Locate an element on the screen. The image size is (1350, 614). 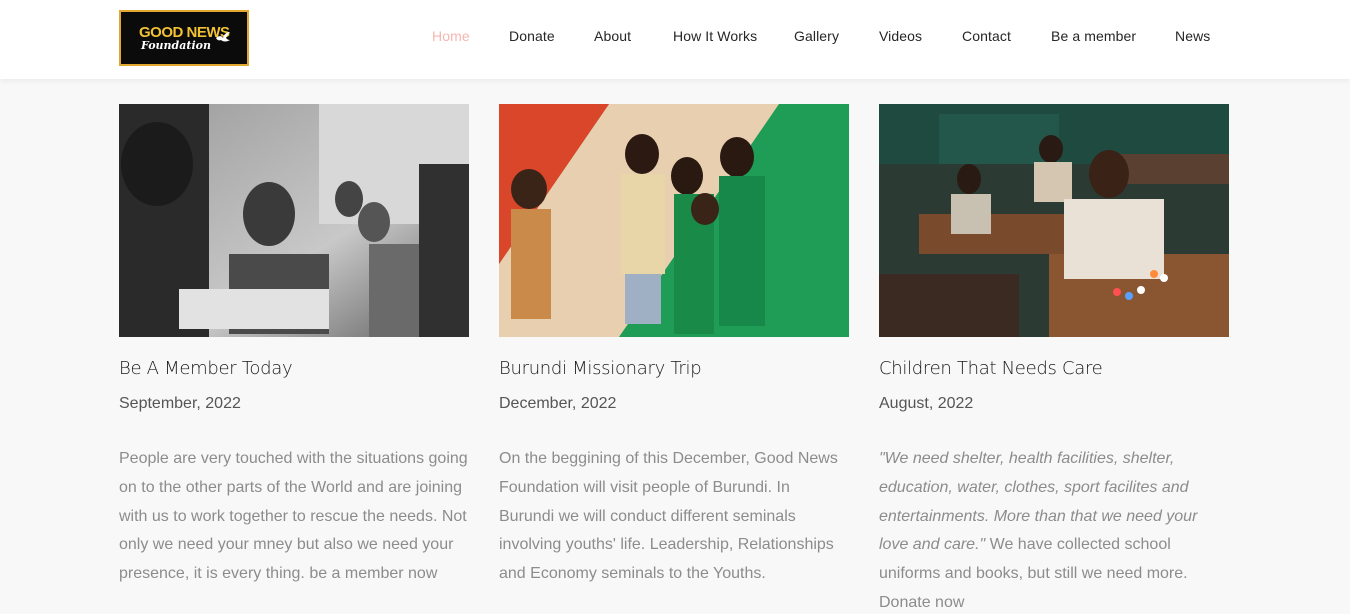
classroom-desks-photo is located at coordinates (1054, 220).